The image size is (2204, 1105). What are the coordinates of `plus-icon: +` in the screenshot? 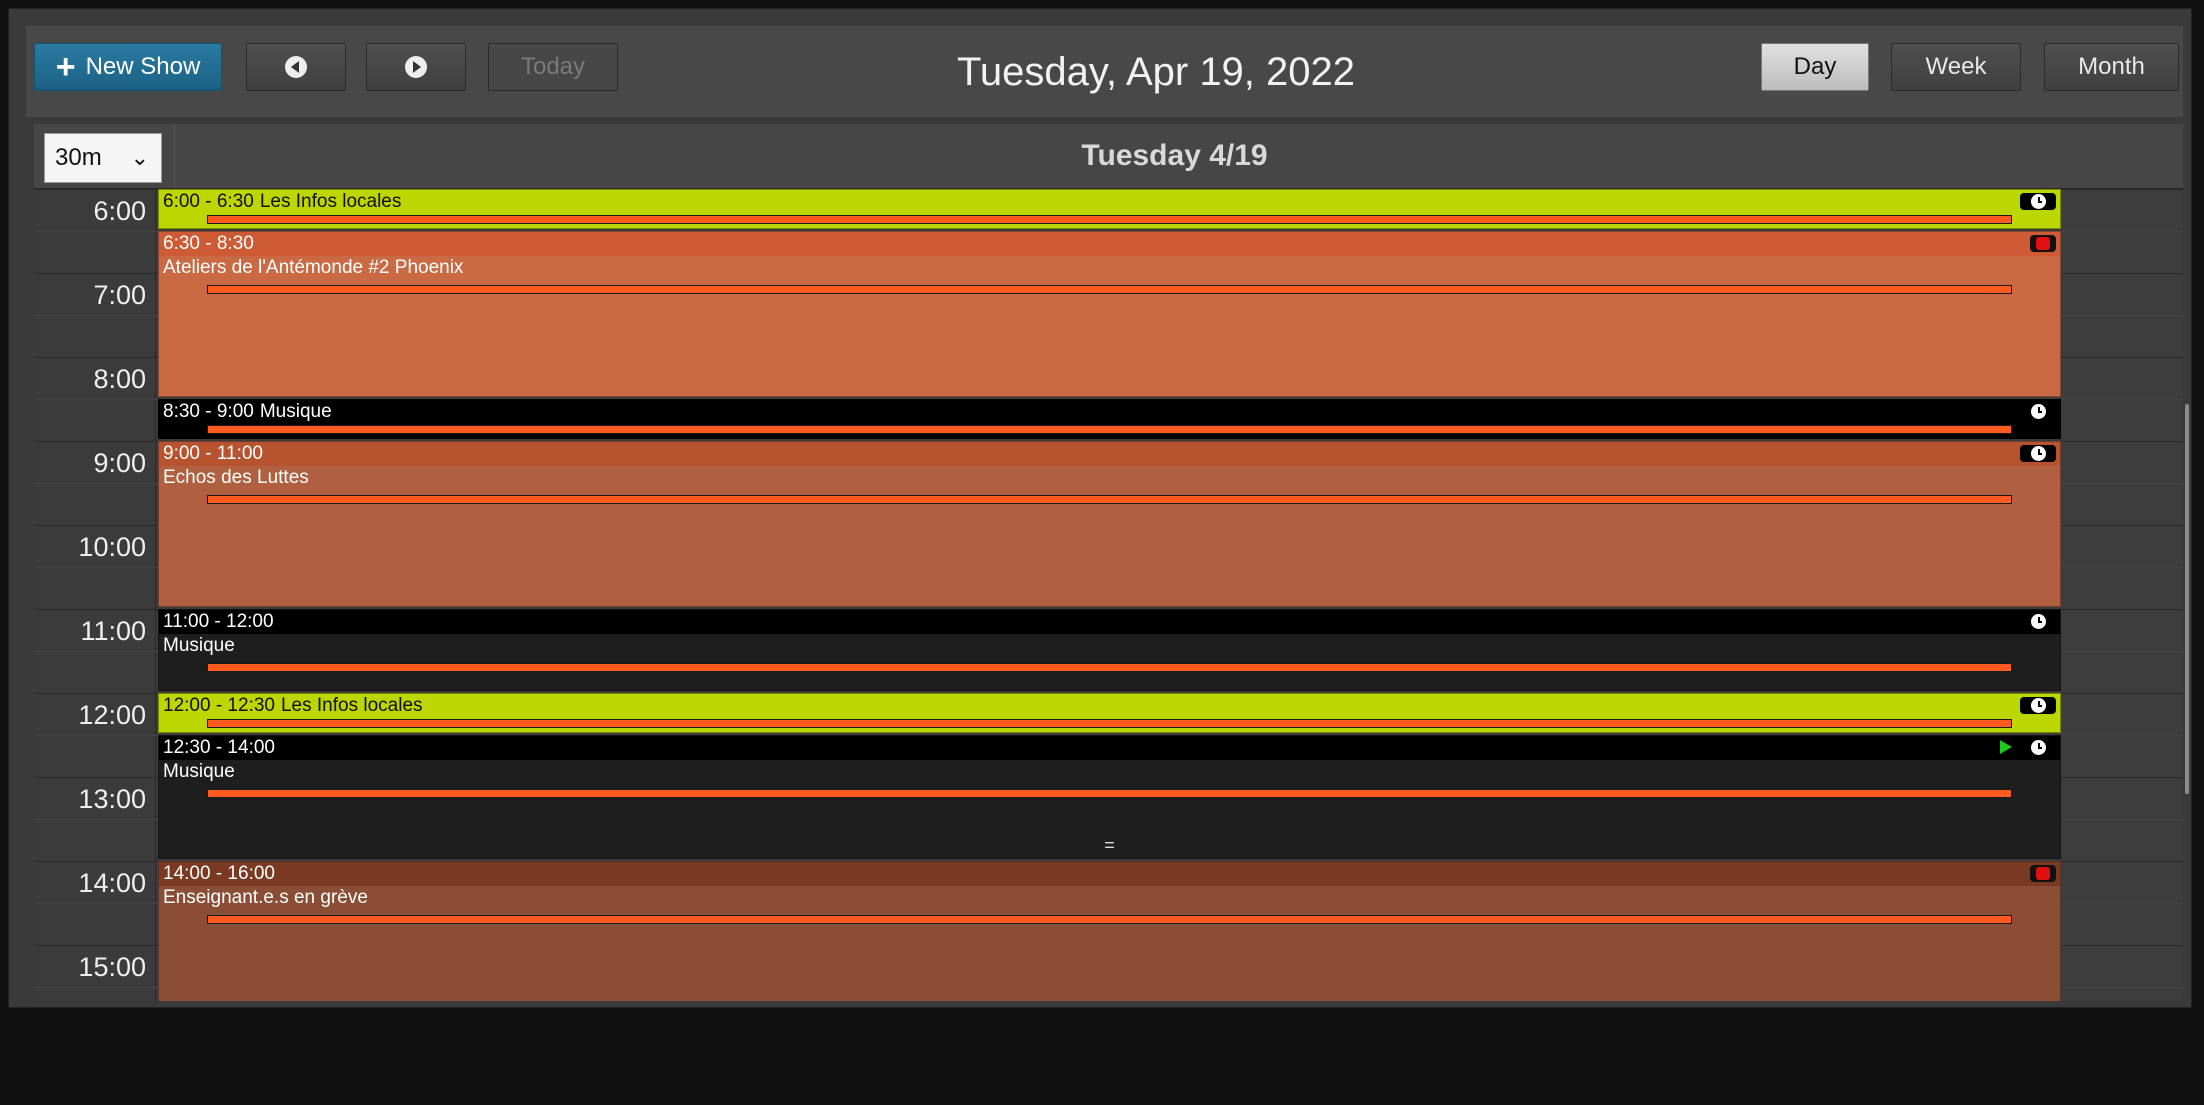 It's located at (65, 67).